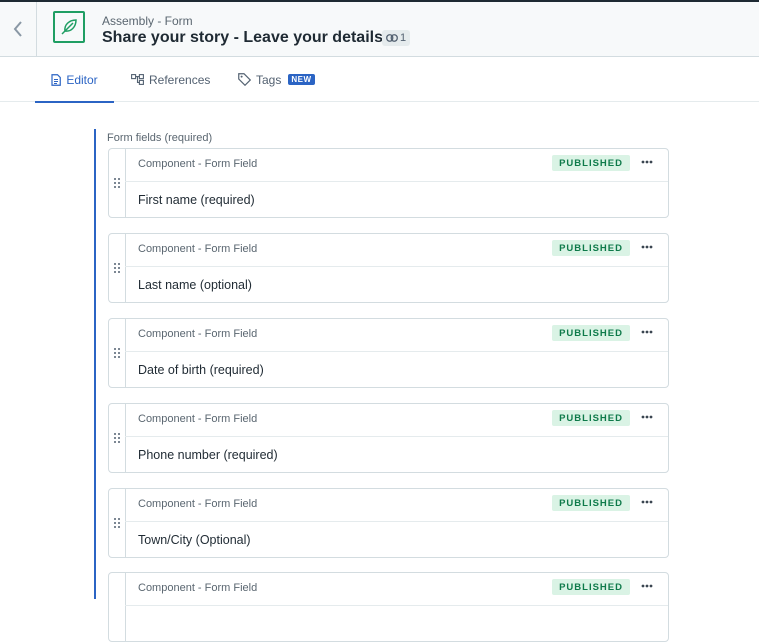 The image size is (759, 642). I want to click on tab-tags: Tags NEW, so click(276, 79).